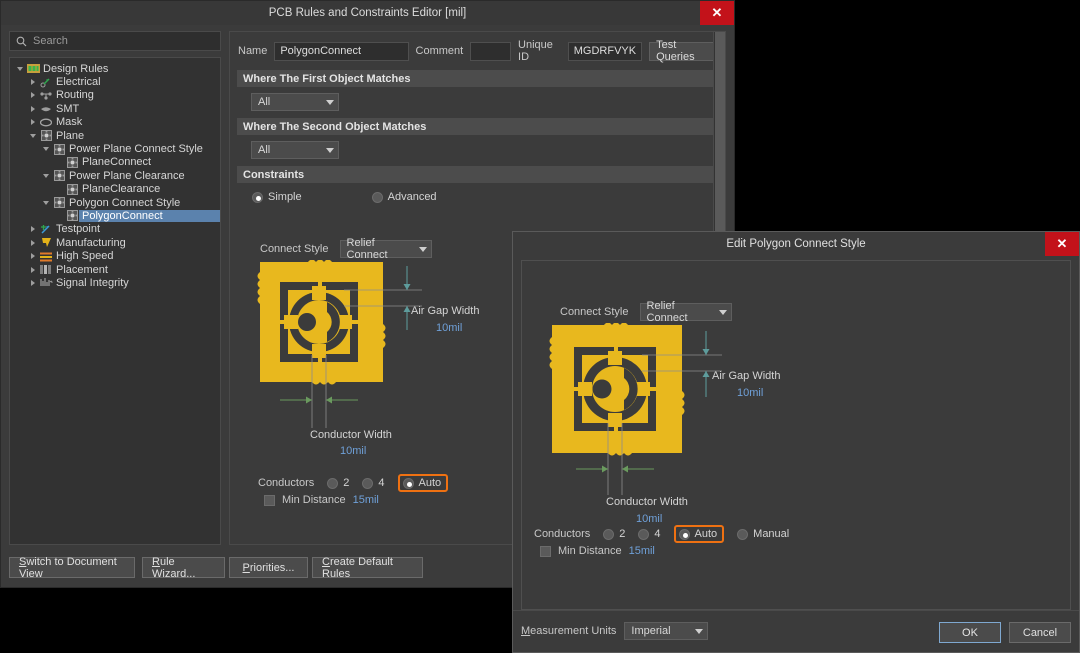 The width and height of the screenshot is (1080, 653). What do you see at coordinates (115, 68) in the screenshot?
I see `tree-item-design-rules: Design Rules` at bounding box center [115, 68].